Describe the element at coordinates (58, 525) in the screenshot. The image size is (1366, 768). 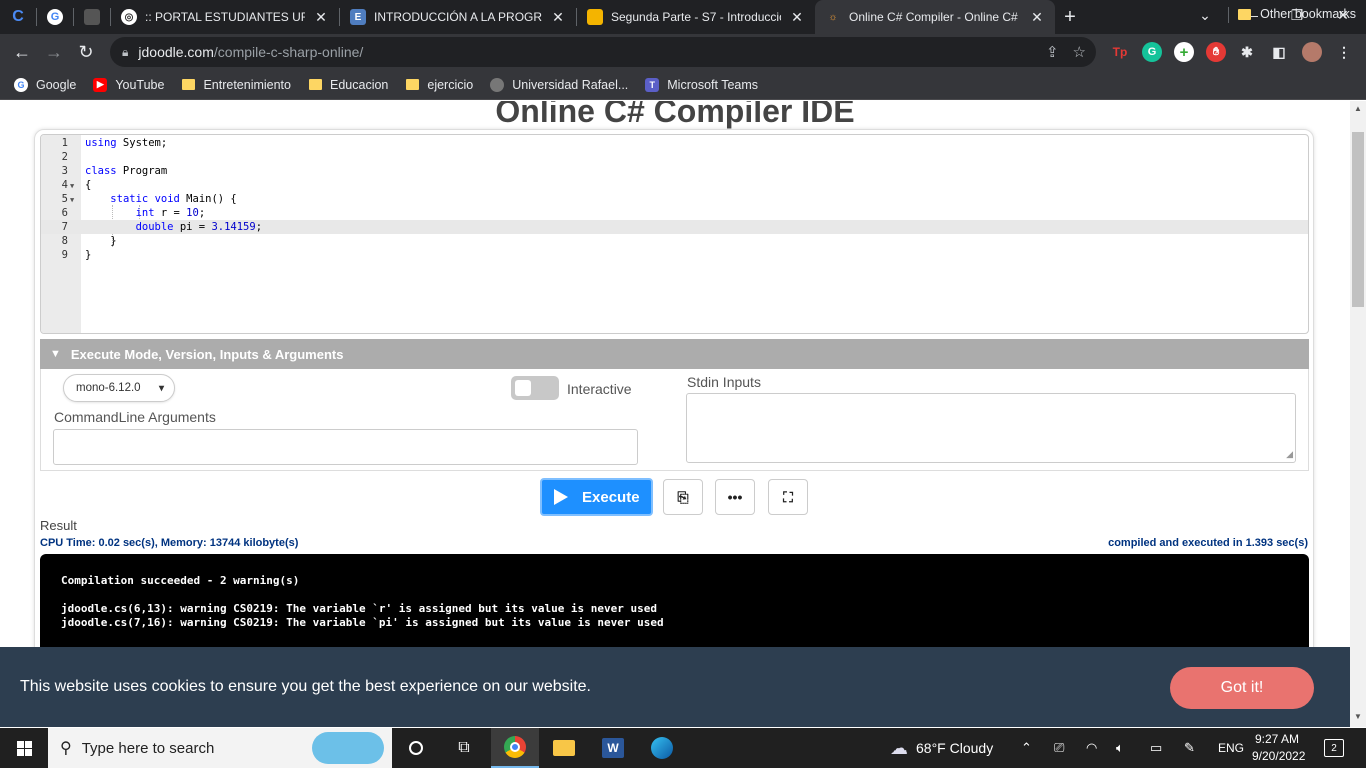
I see `result-label: Result` at that location.